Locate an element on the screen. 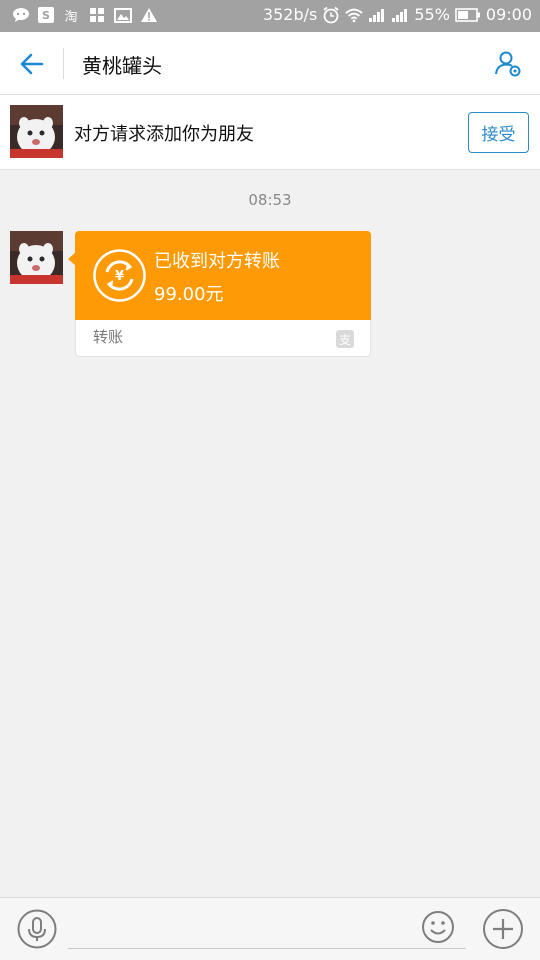 This screenshot has width=540, height=960. wifi-icon is located at coordinates (354, 15).